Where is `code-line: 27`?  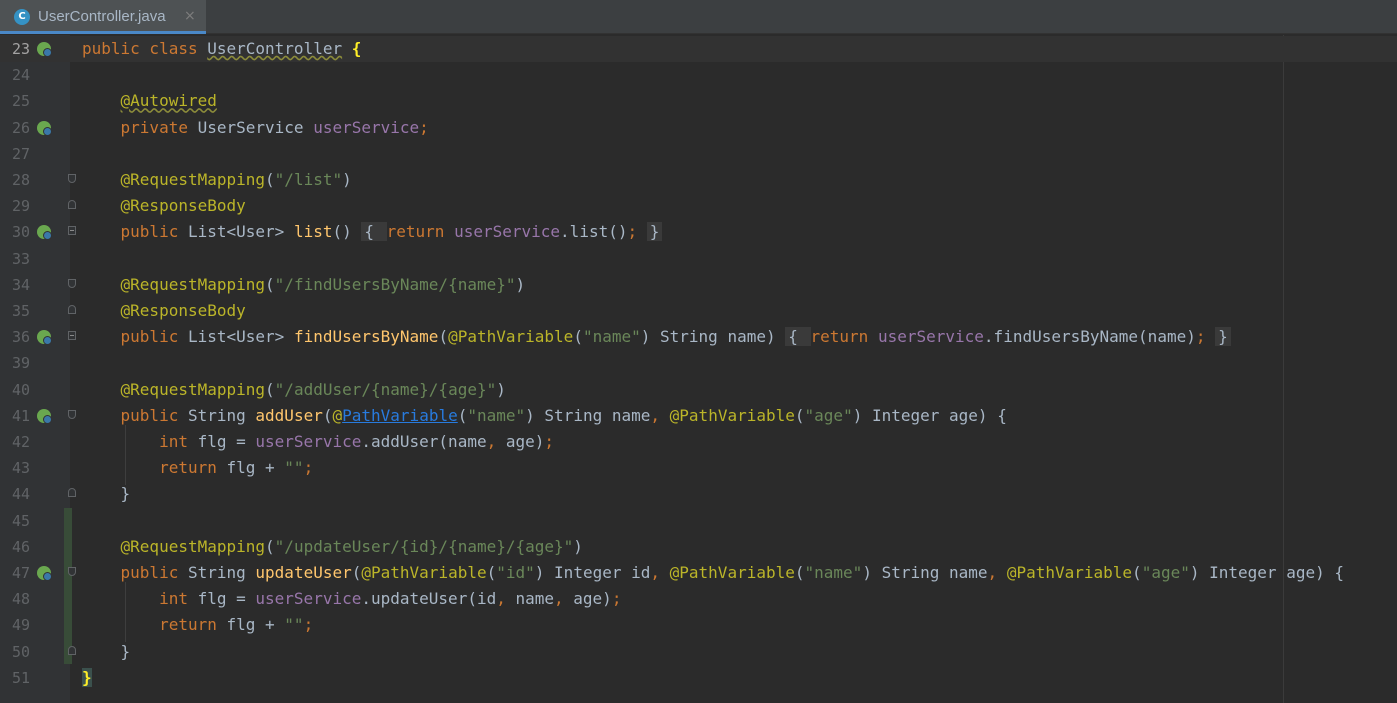 code-line: 27 is located at coordinates (698, 154).